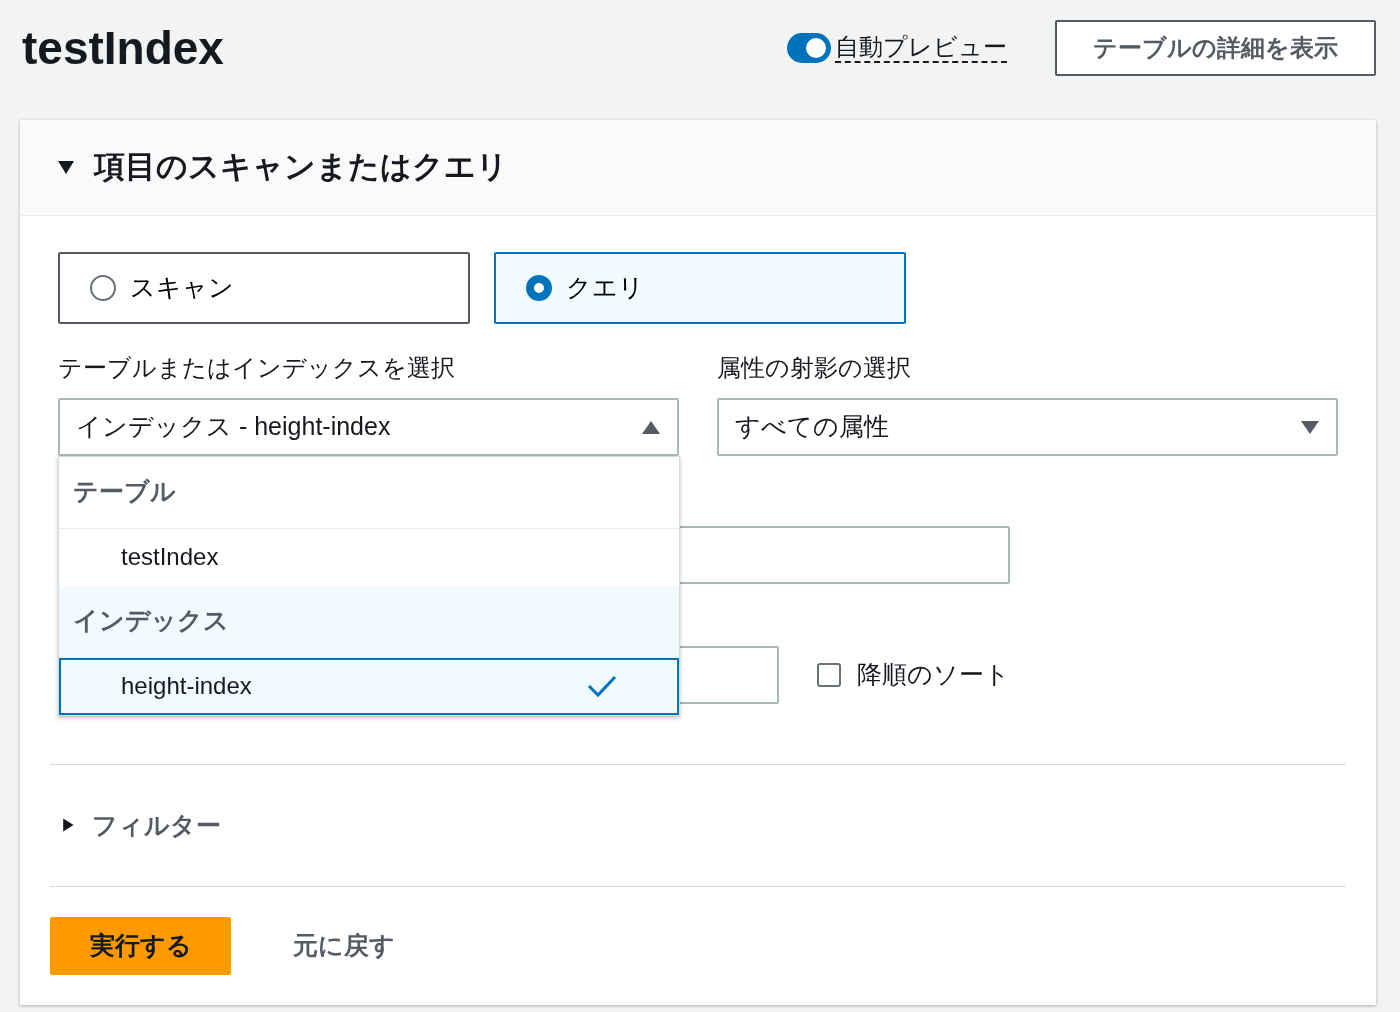 Image resolution: width=1400 pixels, height=1012 pixels. I want to click on option-group-header: インデックス, so click(369, 621).